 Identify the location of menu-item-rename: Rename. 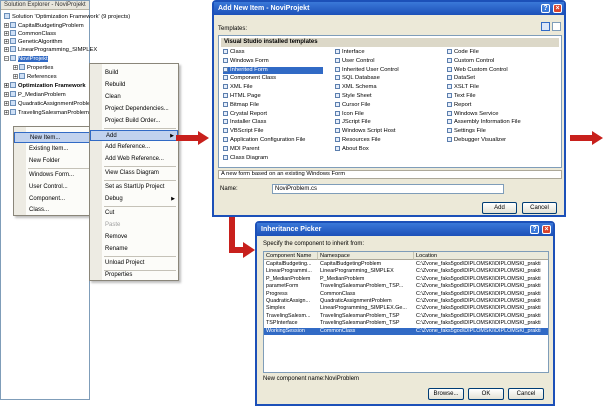
(134, 249).